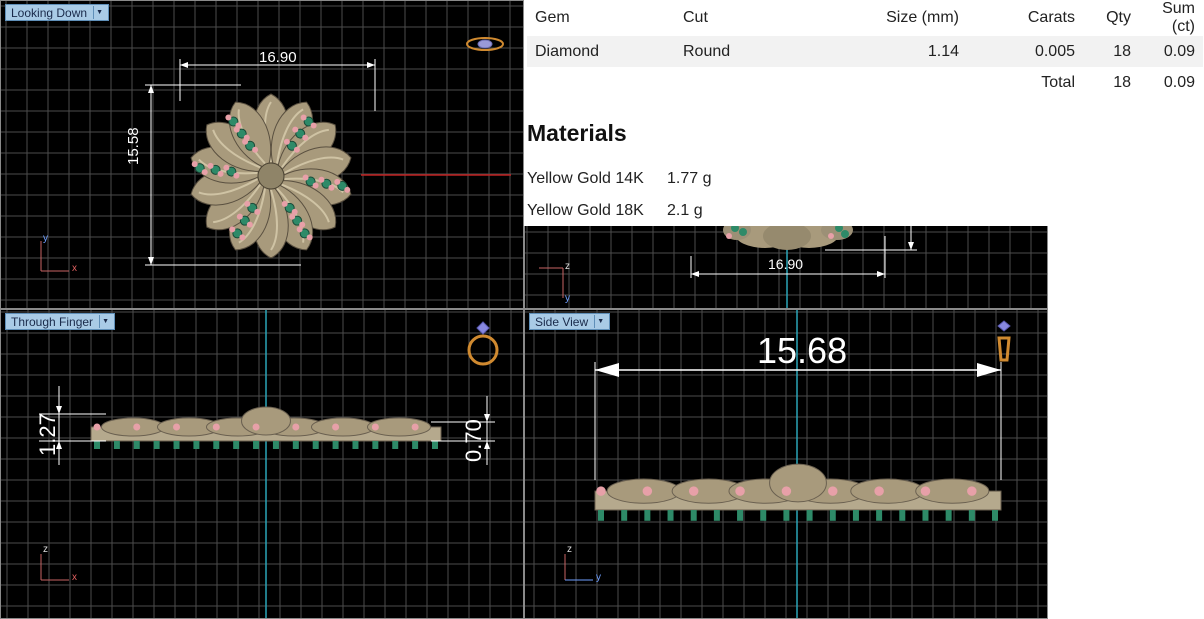 The image size is (1204, 619). I want to click on viewport-label: Side View, so click(562, 321).